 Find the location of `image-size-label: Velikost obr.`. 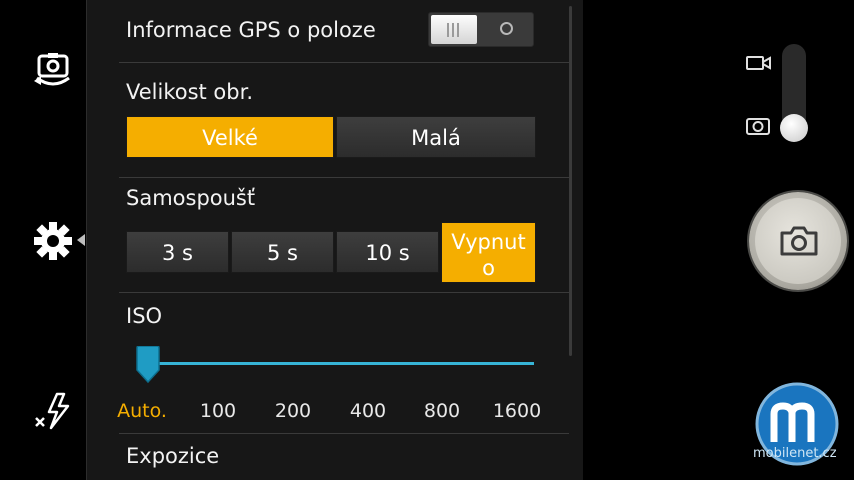

image-size-label: Velikost obr. is located at coordinates (189, 92).